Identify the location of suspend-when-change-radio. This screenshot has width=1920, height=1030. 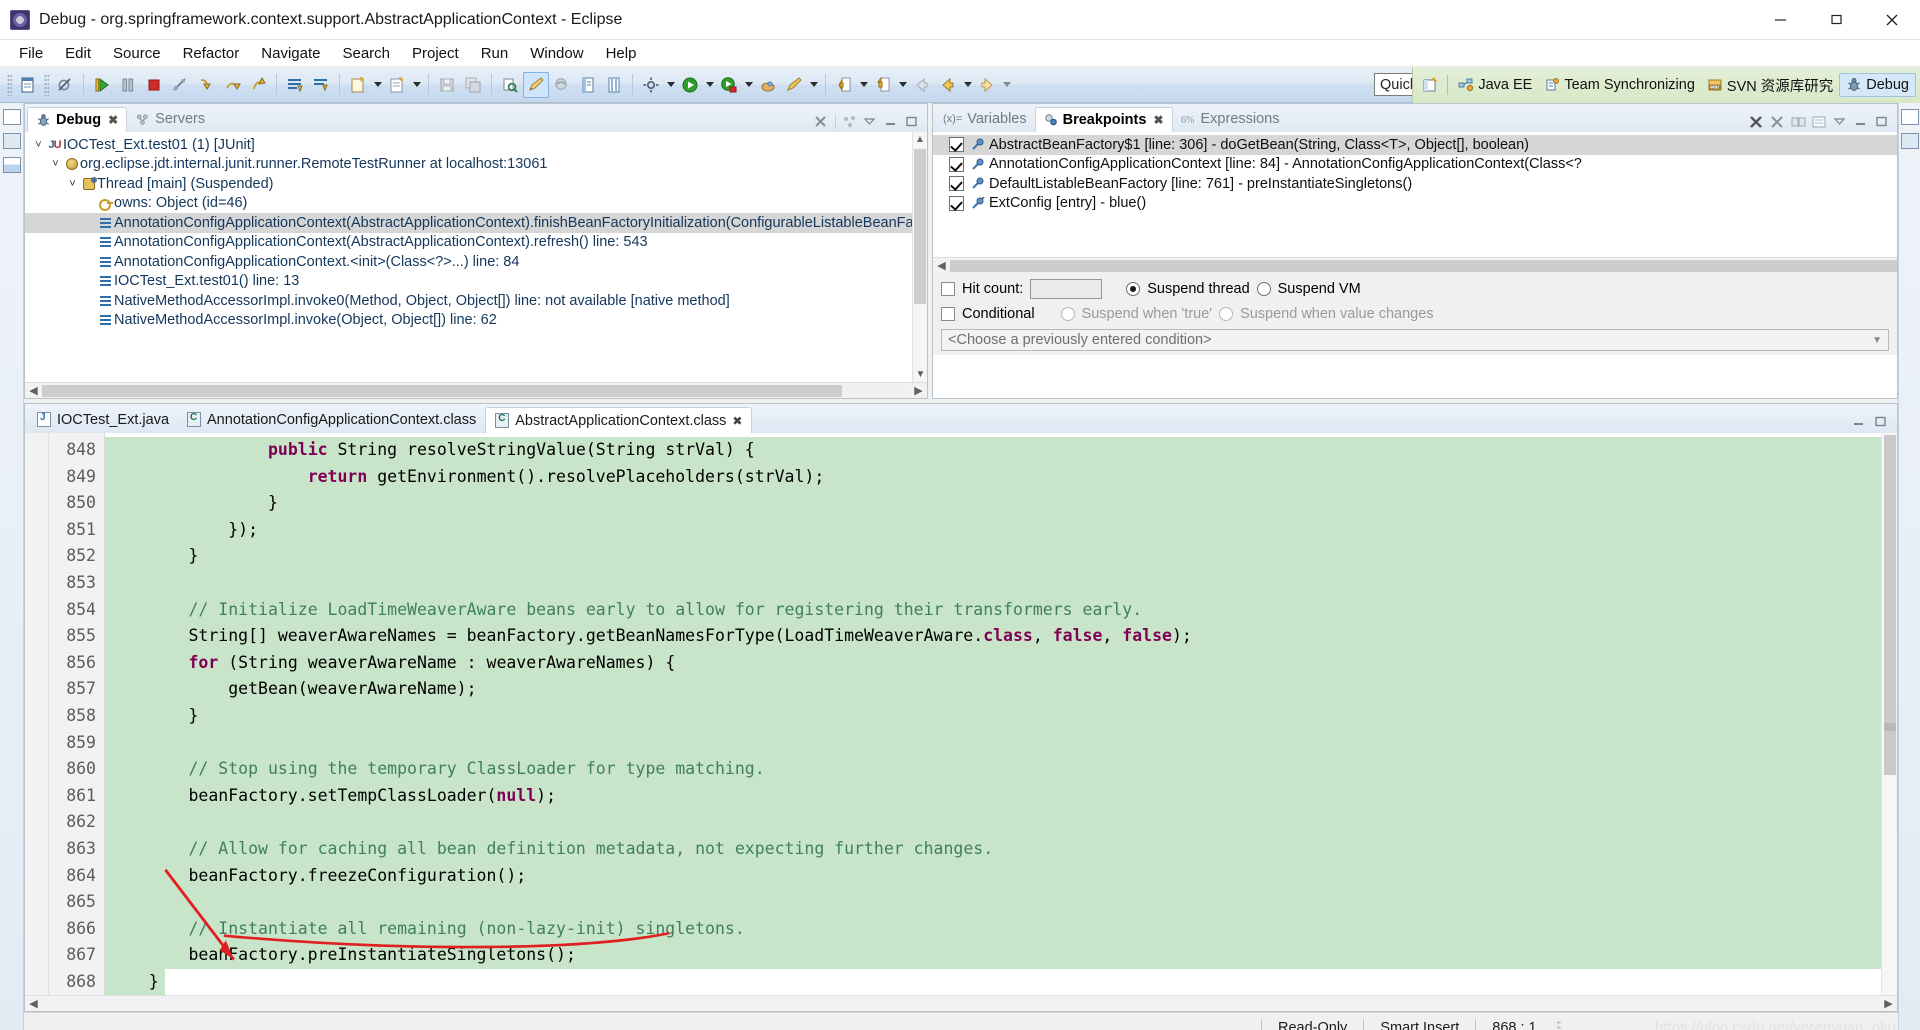
(1226, 314).